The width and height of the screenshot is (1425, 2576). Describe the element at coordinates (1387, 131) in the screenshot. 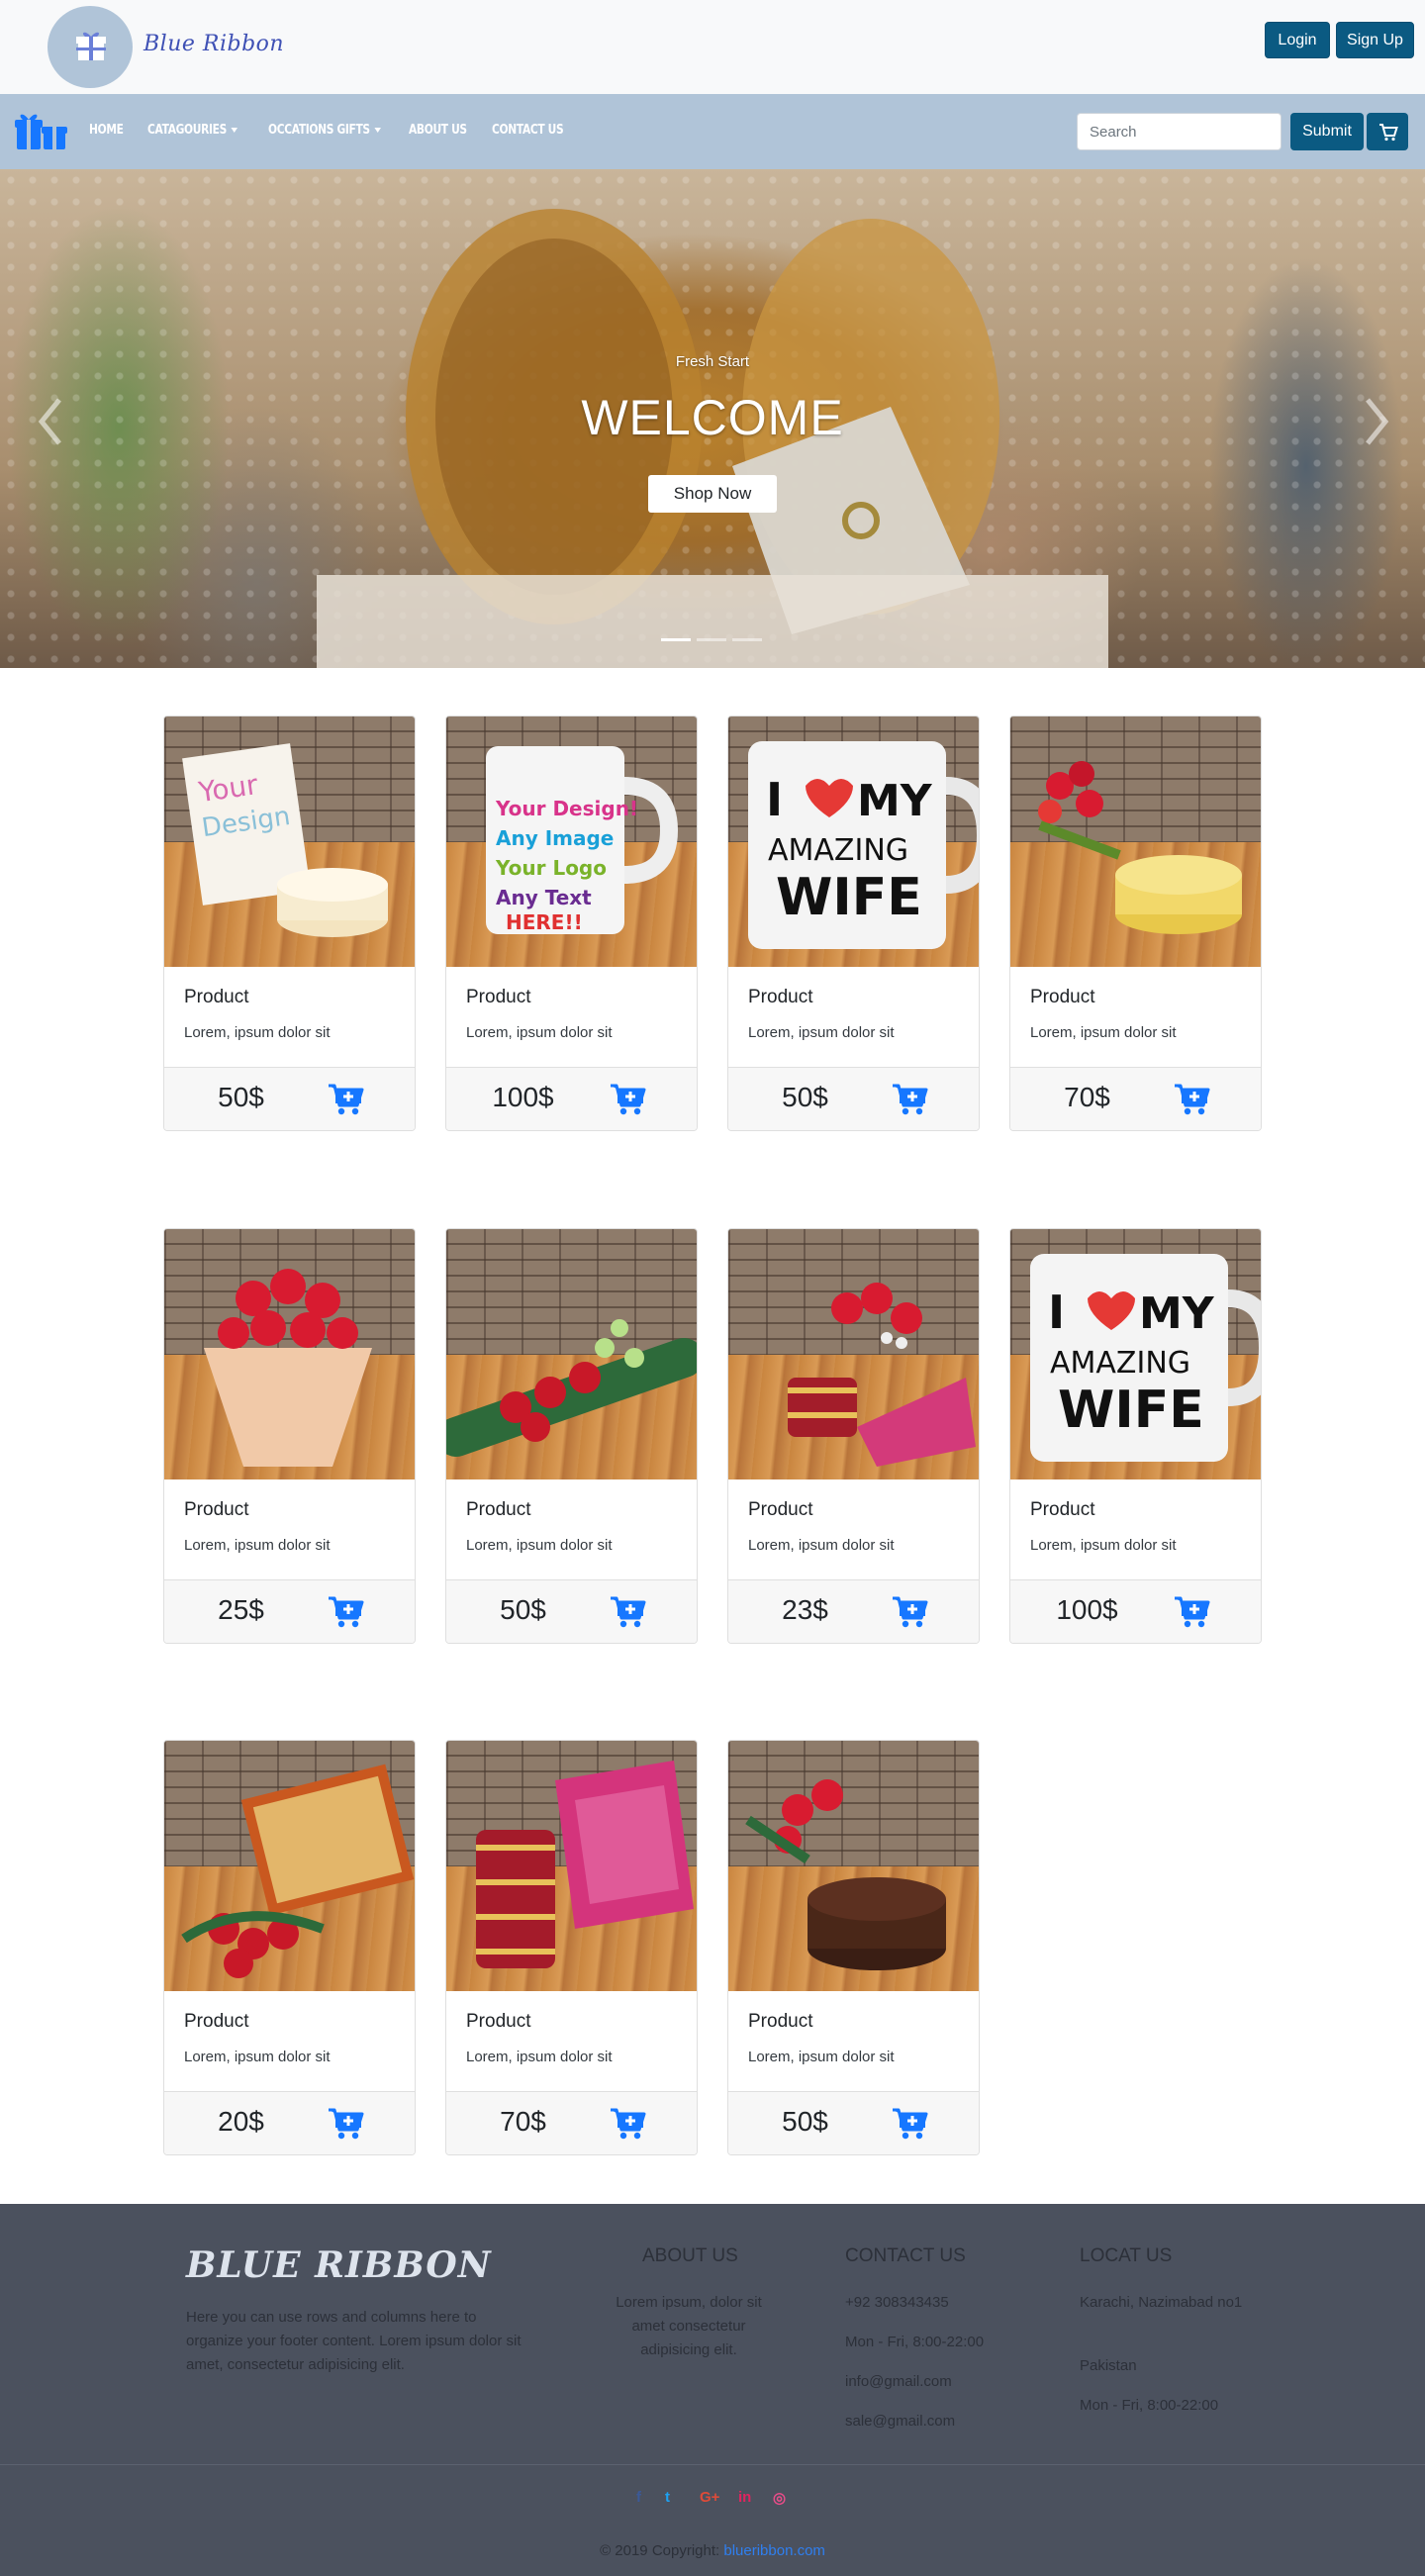

I see `cart-button` at that location.